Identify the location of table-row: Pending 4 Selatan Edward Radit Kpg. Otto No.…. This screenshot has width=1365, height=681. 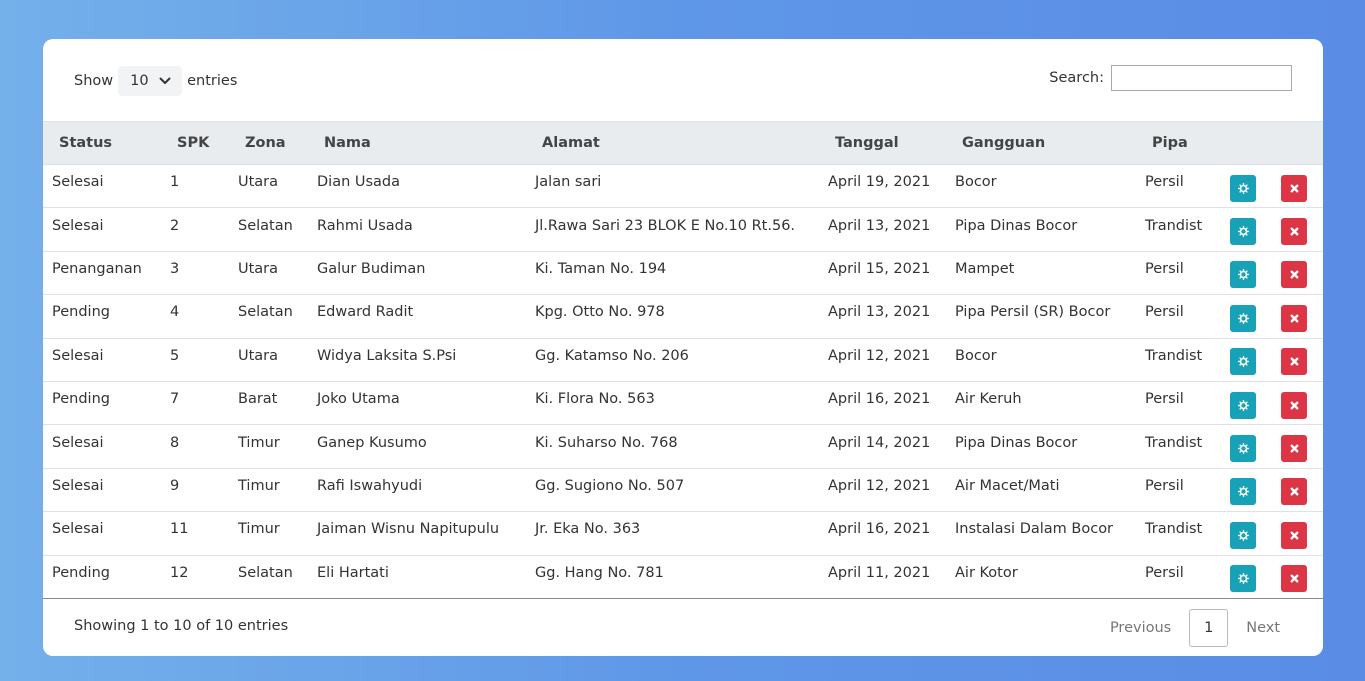
(683, 316).